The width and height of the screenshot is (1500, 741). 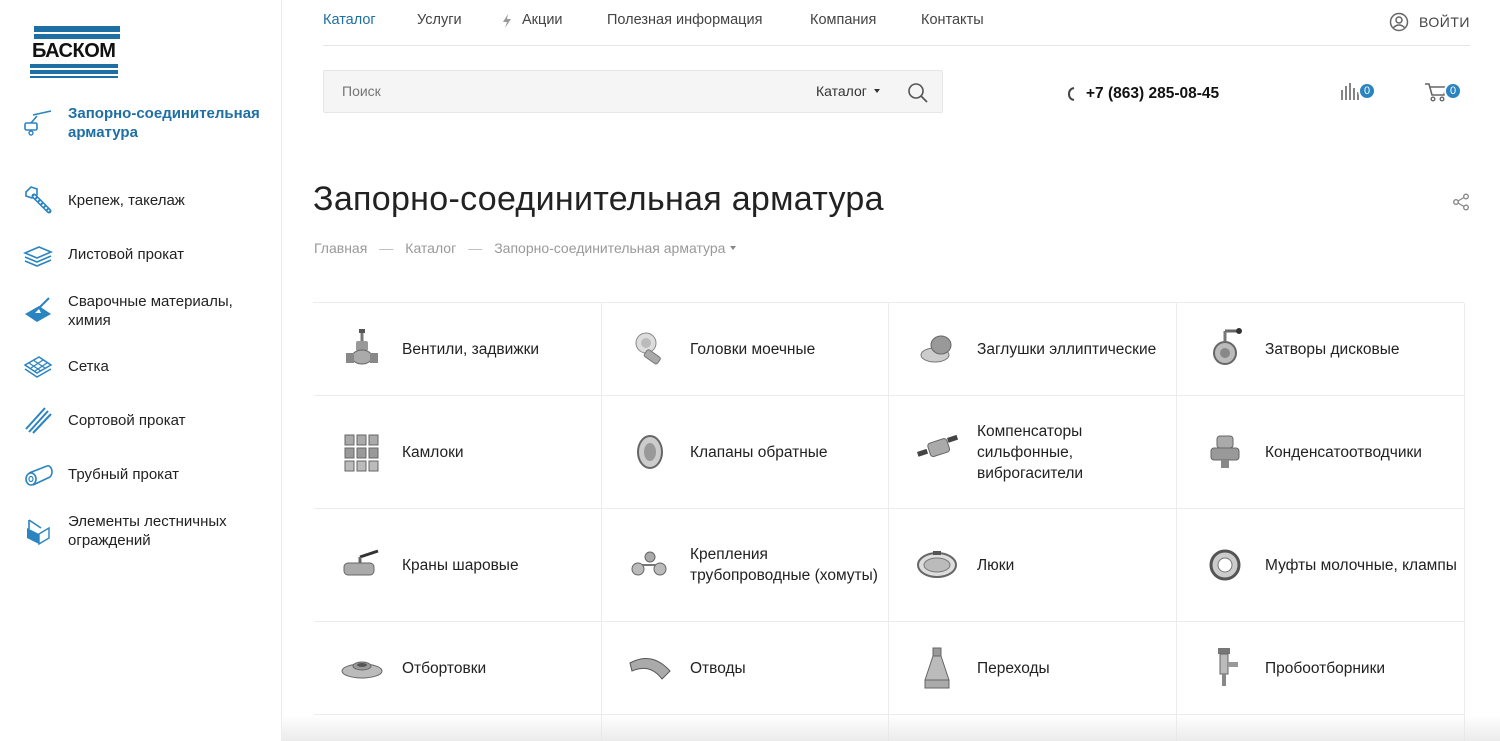 I want to click on nav-catalog: Каталог, so click(x=349, y=20).